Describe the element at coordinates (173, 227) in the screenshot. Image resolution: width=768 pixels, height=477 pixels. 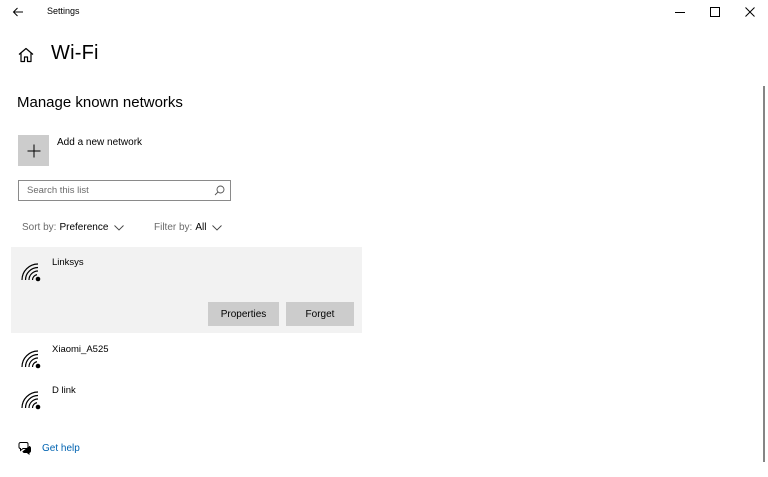
I see `filter-label: Filter by:` at that location.